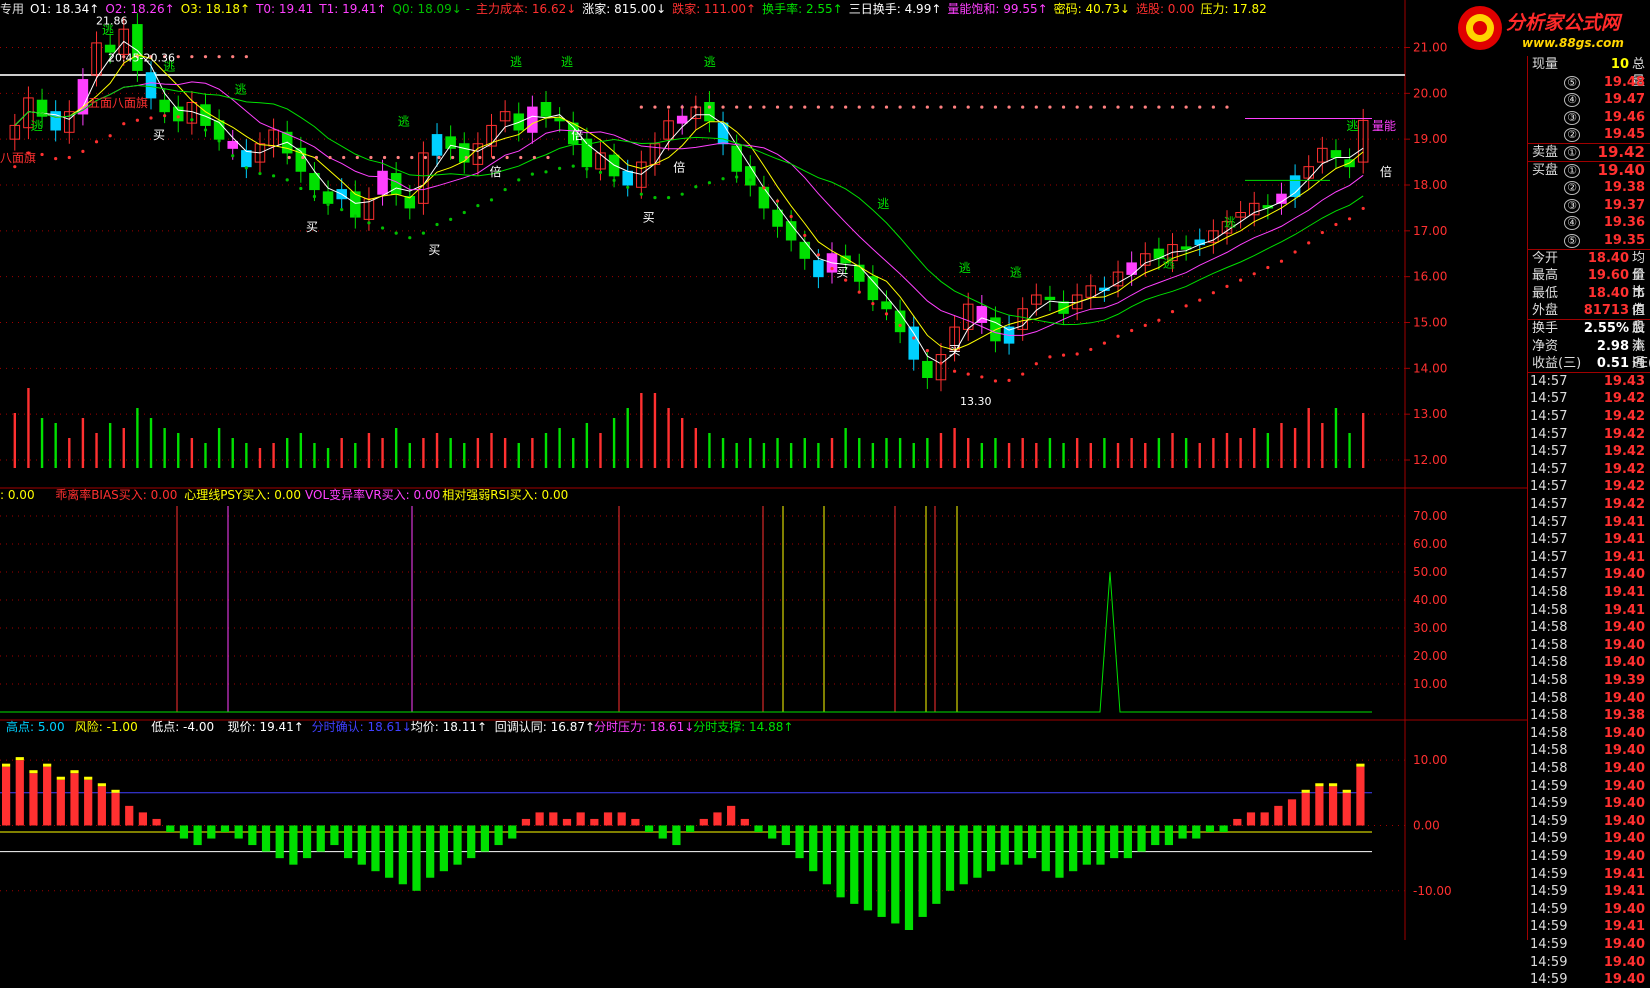 The width and height of the screenshot is (1650, 988). Describe the element at coordinates (1606, 328) in the screenshot. I see `stat-value: 2.55%` at that location.